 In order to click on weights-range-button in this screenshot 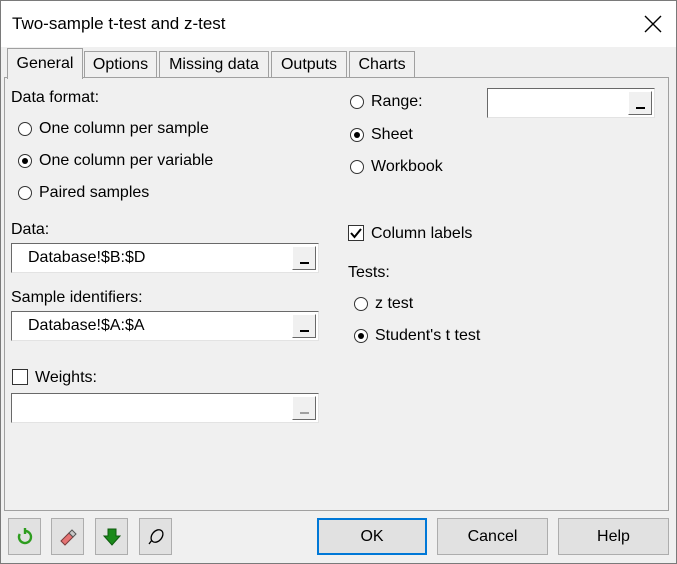, I will do `click(304, 408)`.